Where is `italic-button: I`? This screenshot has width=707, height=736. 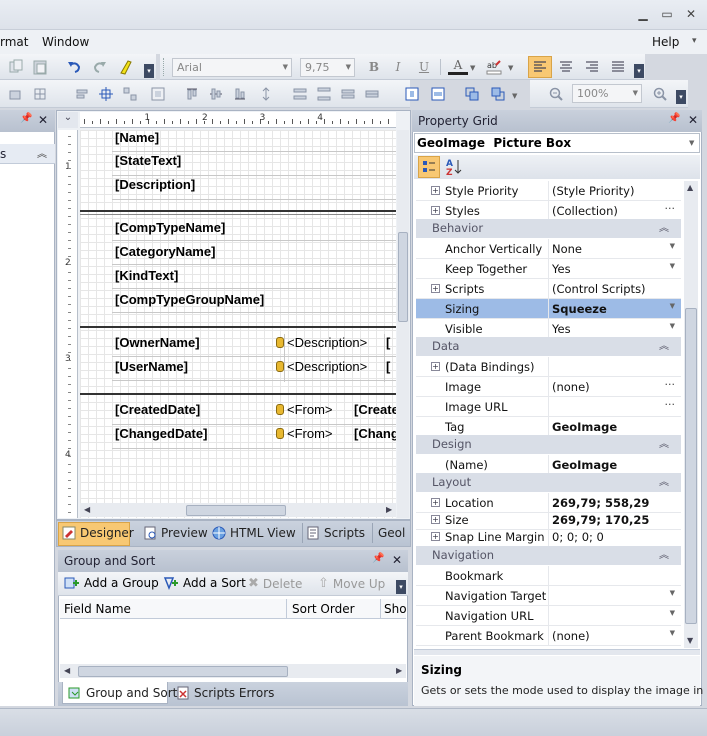
italic-button: I is located at coordinates (398, 67).